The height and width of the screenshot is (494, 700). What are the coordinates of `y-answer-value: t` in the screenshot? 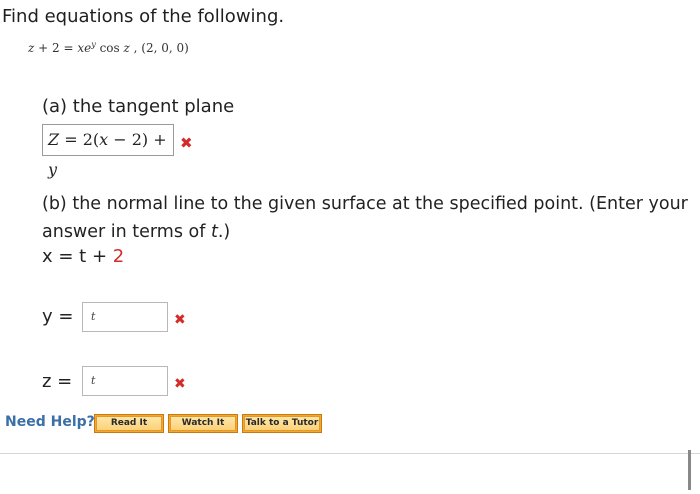 It's located at (93, 316).